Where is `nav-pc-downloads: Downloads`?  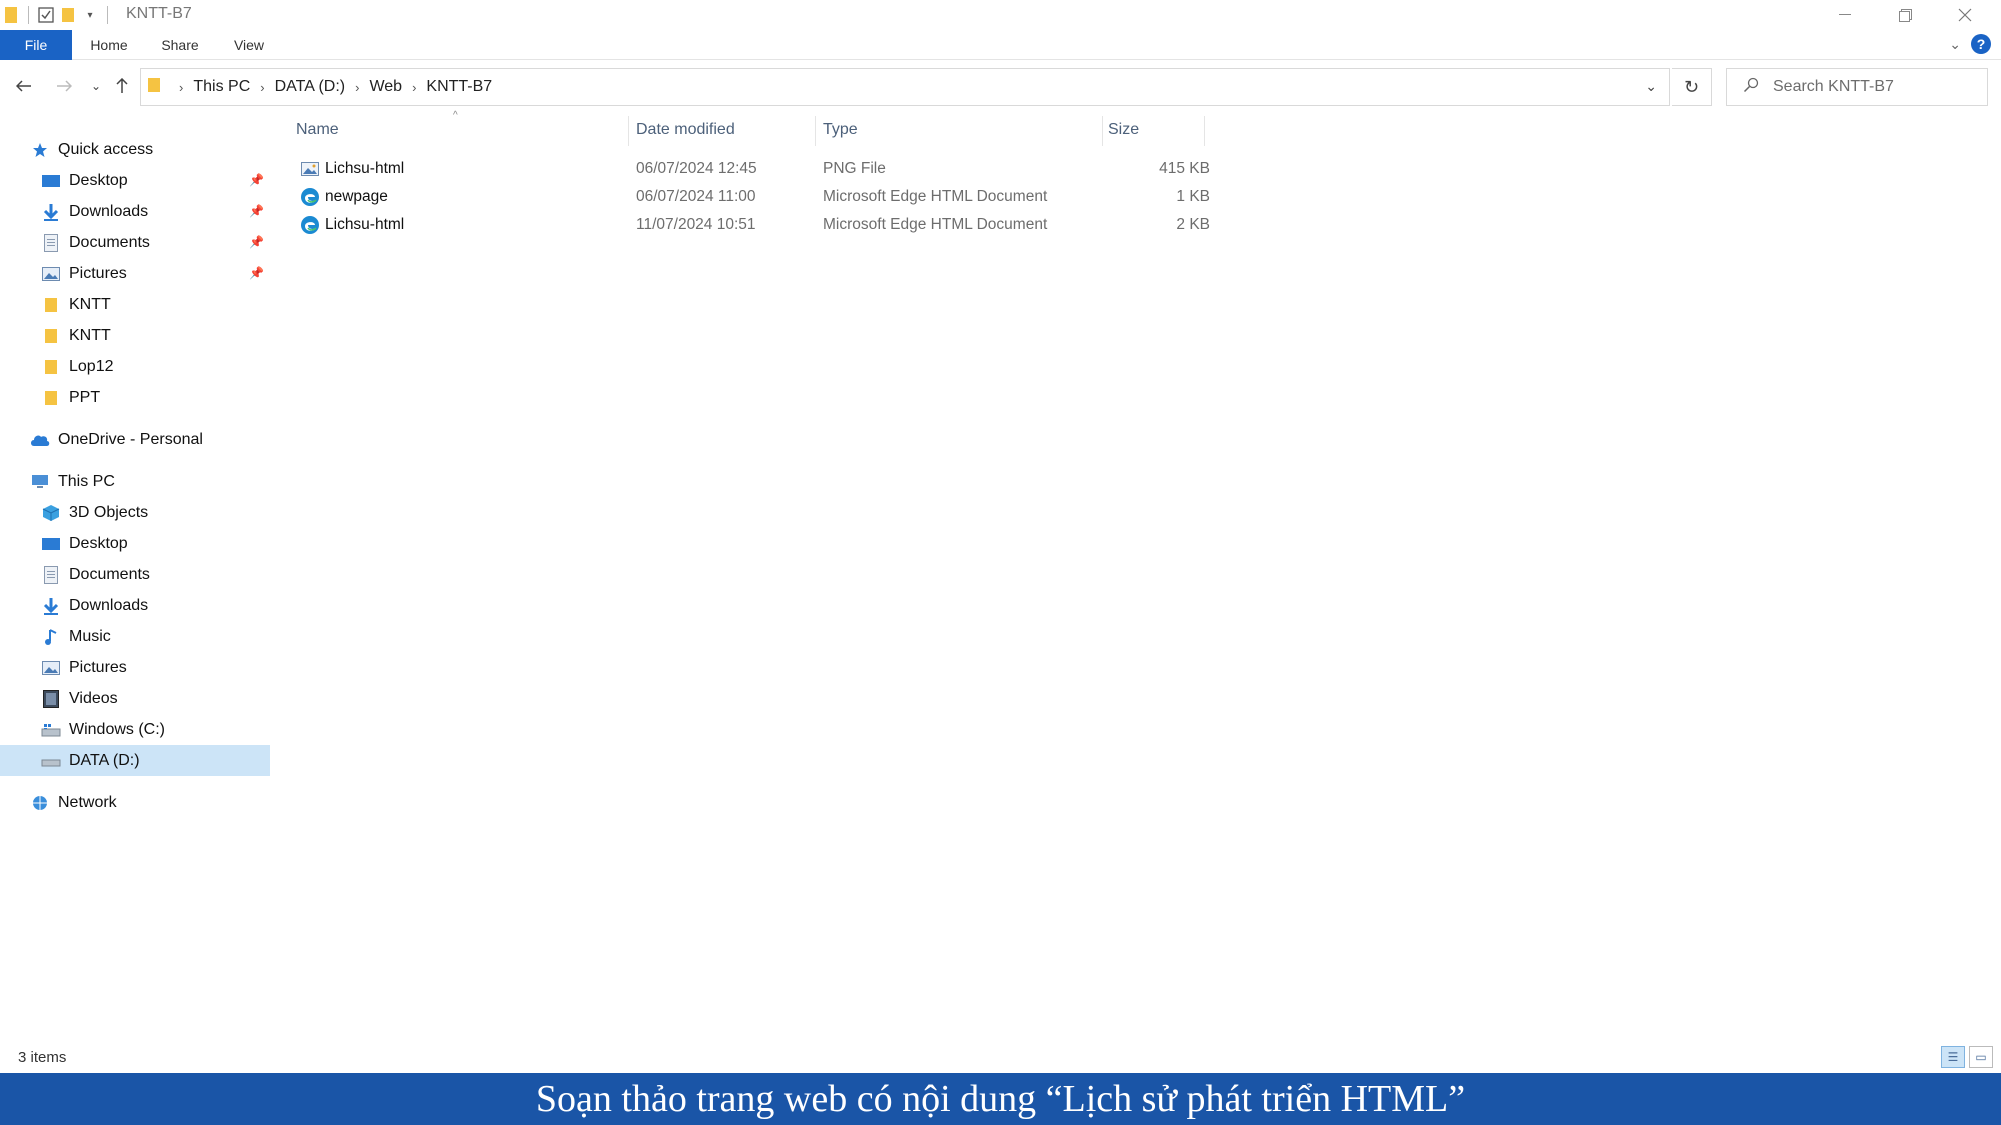 nav-pc-downloads: Downloads is located at coordinates (135, 605).